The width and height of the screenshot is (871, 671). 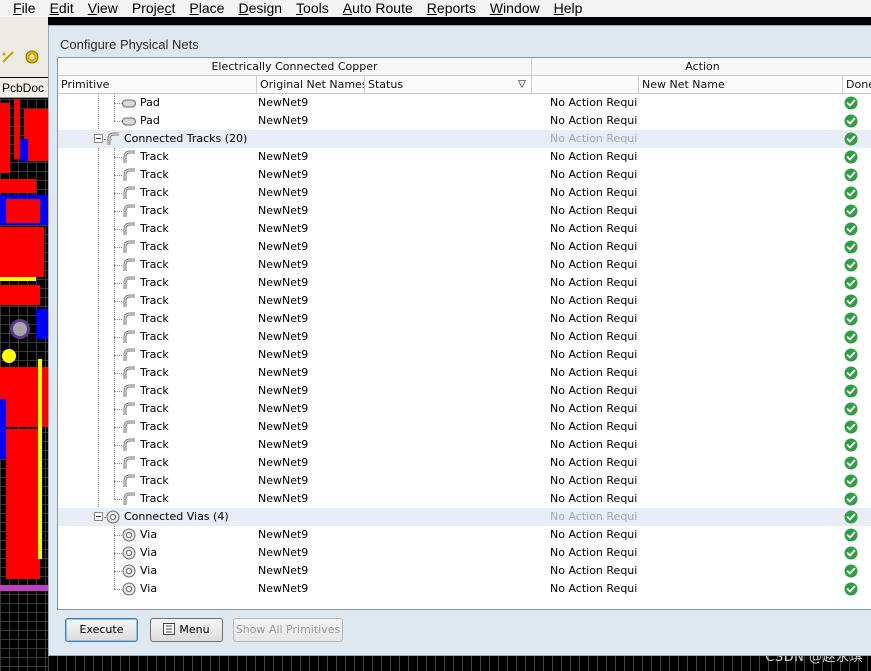 I want to click on menu-file: File, so click(x=21, y=8).